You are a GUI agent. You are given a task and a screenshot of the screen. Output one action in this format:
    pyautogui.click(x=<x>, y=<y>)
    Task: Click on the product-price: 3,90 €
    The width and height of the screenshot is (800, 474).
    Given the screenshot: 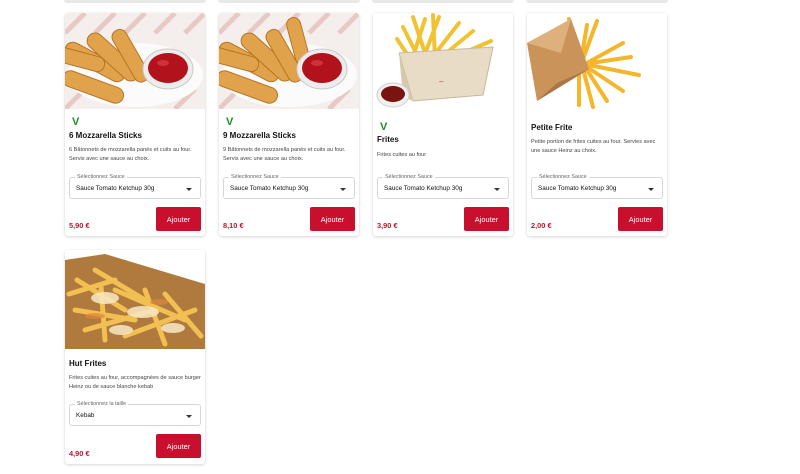 What is the action you would take?
    pyautogui.click(x=387, y=225)
    